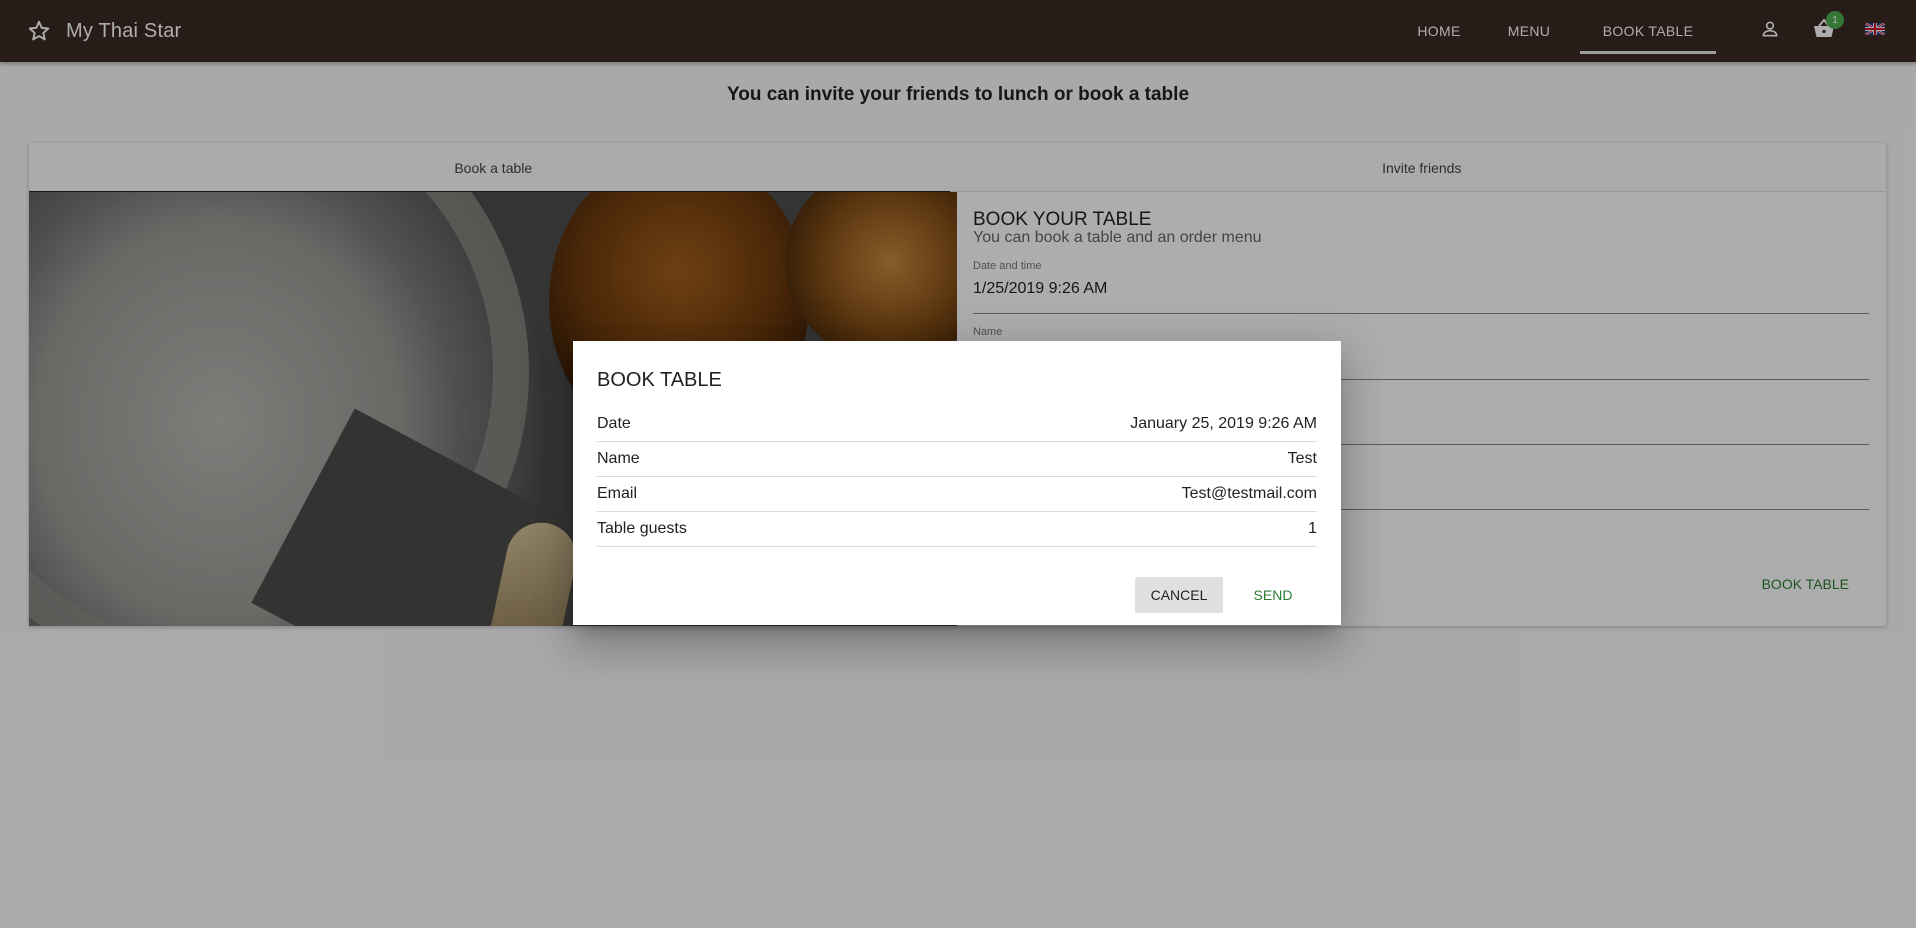 The width and height of the screenshot is (1916, 928). I want to click on row-label: Email, so click(617, 493).